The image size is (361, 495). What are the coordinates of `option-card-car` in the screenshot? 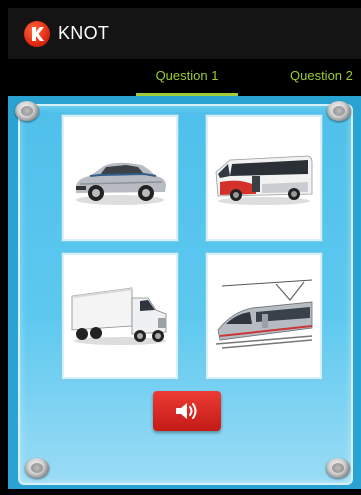 It's located at (120, 178).